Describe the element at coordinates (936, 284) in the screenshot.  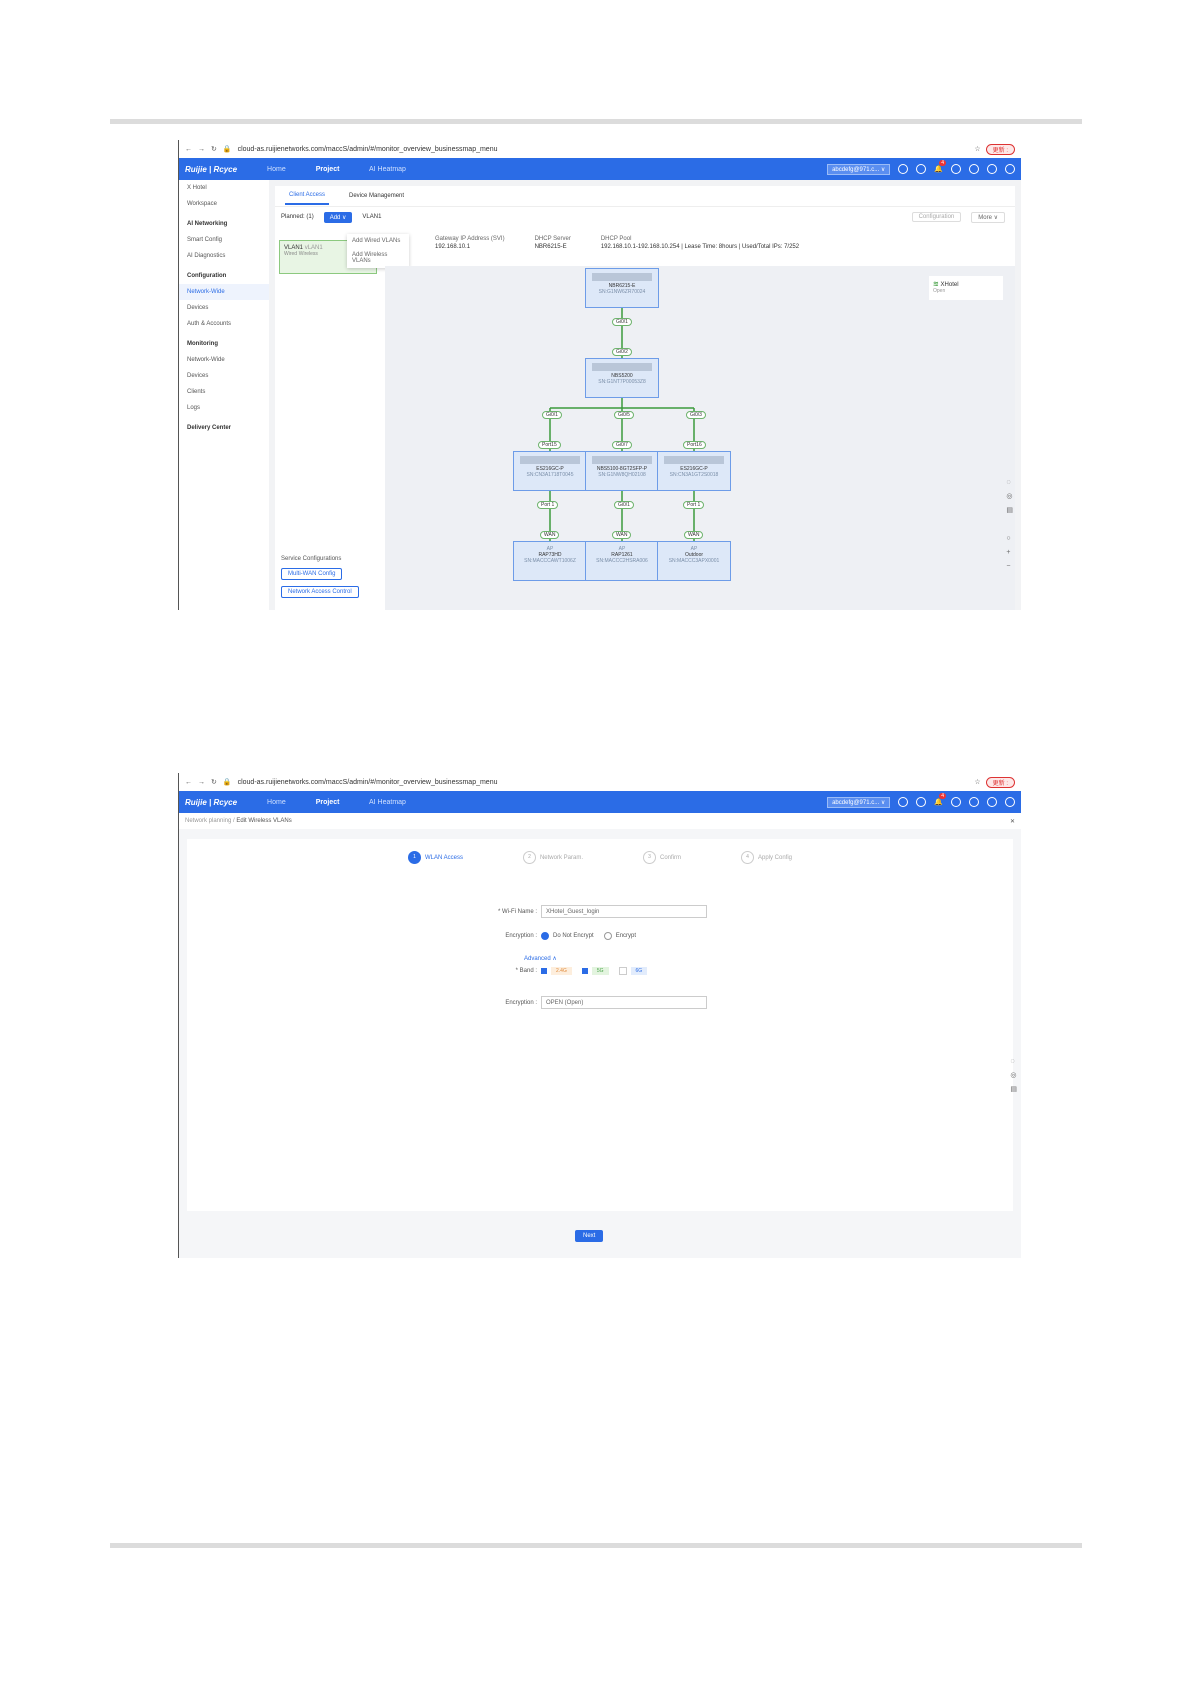
I see `wifi-icon: ≋` at that location.